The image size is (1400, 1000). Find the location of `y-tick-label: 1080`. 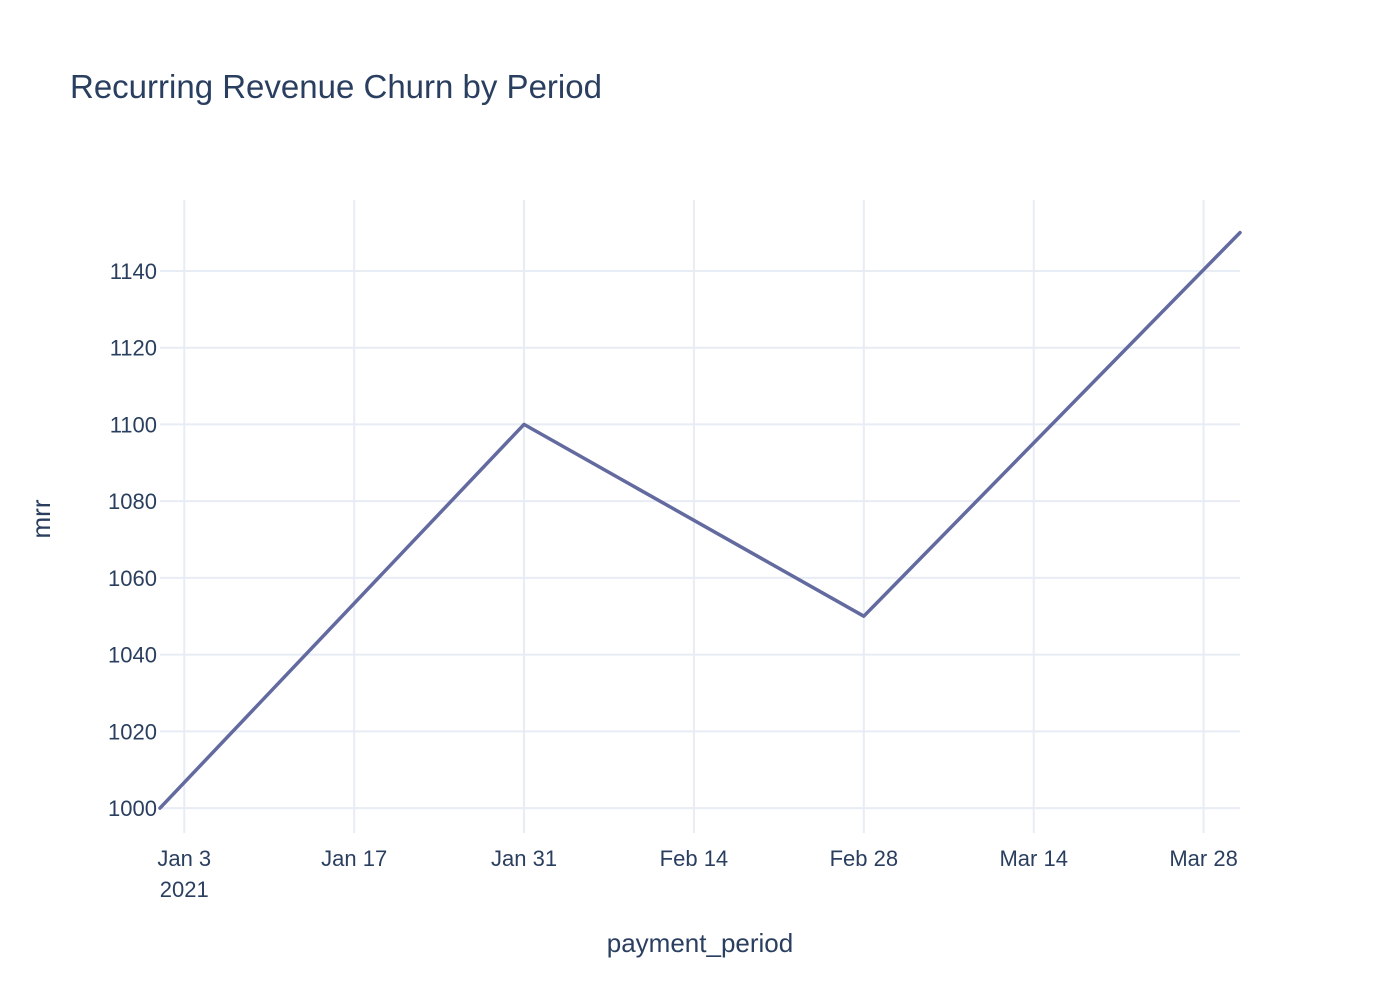

y-tick-label: 1080 is located at coordinates (132, 501).